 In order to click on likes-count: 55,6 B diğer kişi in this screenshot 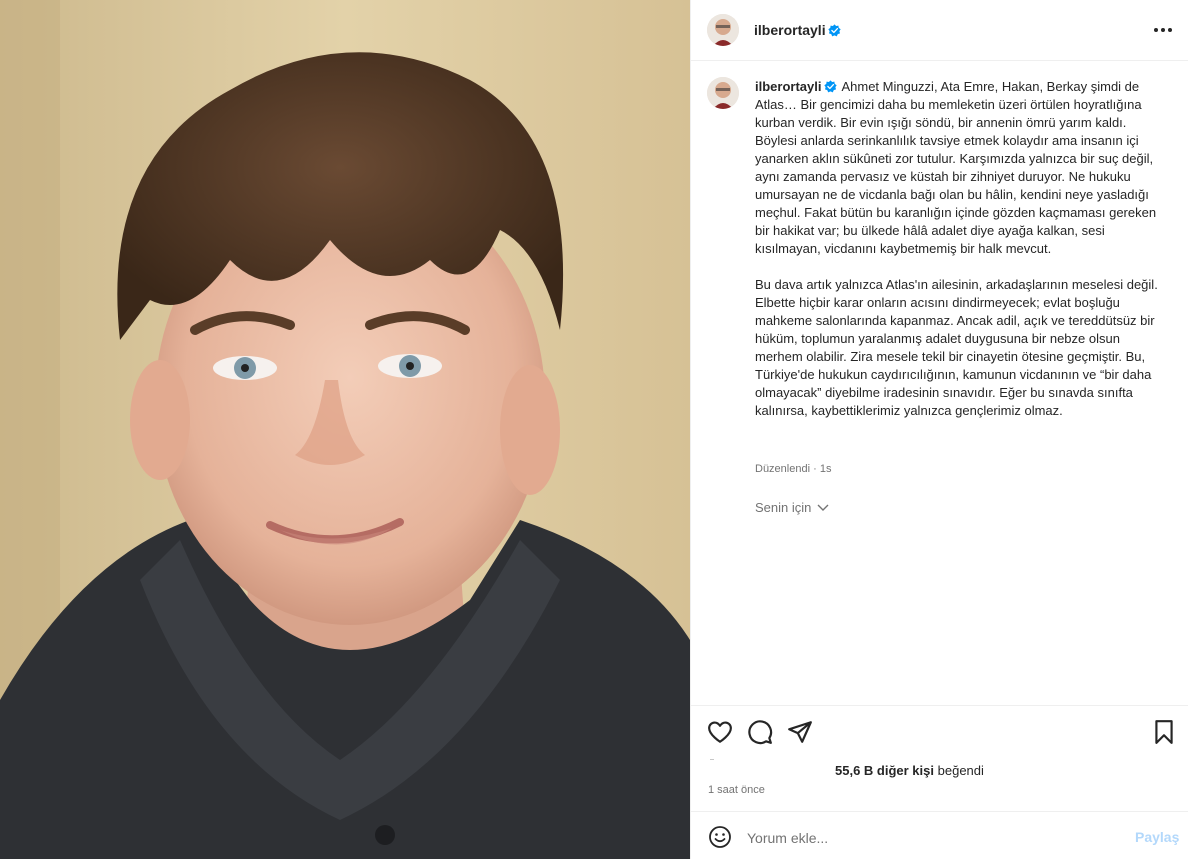, I will do `click(884, 770)`.